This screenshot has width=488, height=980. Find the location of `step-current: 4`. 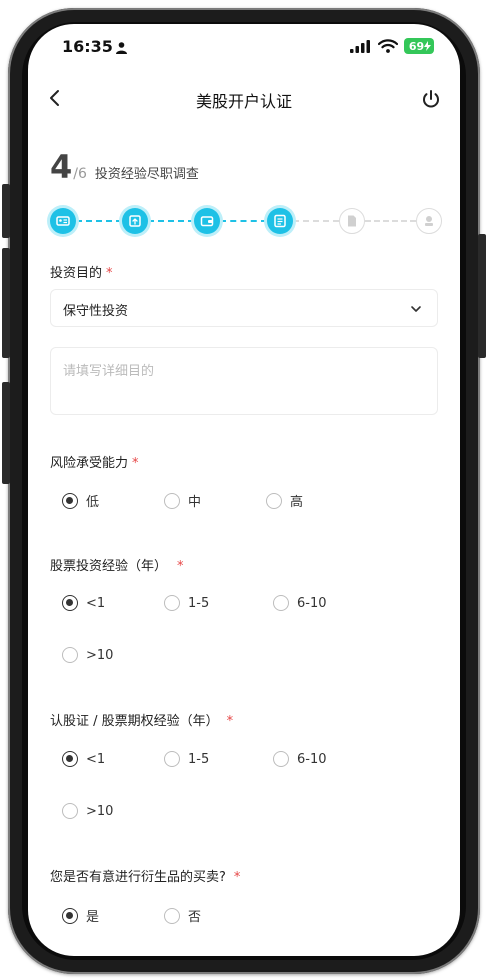

step-current: 4 is located at coordinates (61, 167).